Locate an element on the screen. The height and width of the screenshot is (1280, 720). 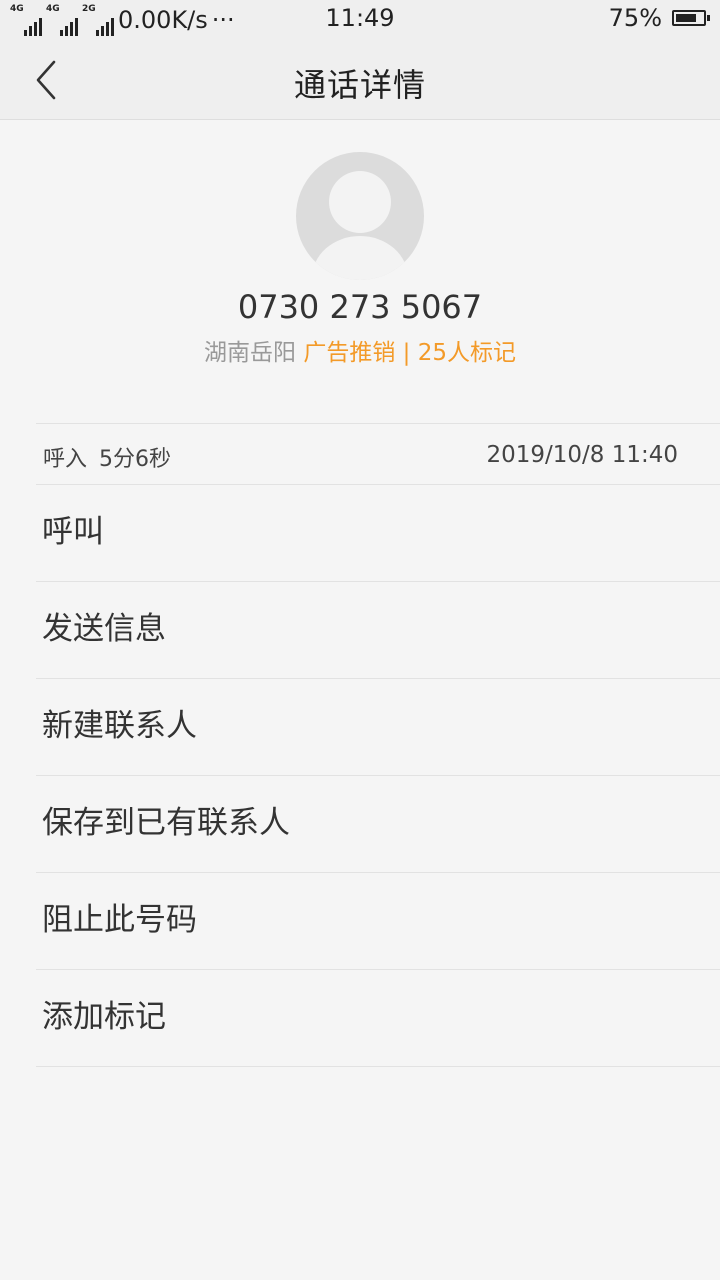
call-type: 呼入 is located at coordinates (65, 459).